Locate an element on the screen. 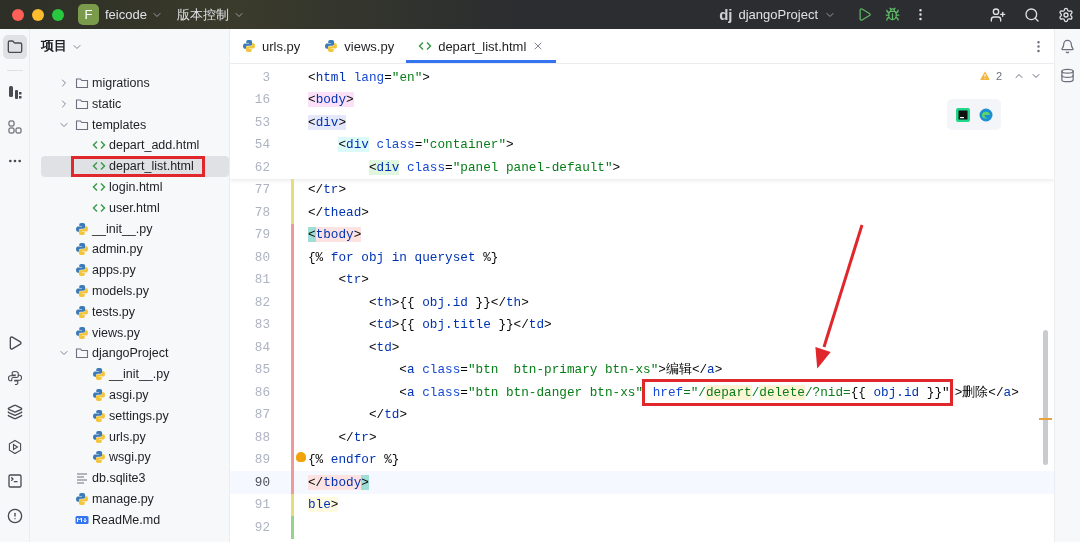 This screenshot has height=542, width=1080. line-number: 85 is located at coordinates (261, 370).